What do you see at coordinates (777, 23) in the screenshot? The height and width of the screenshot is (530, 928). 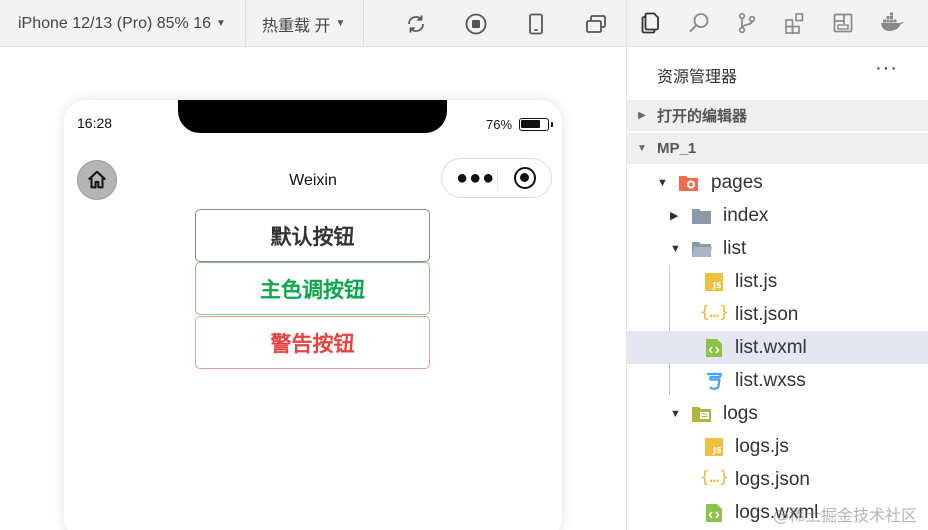 I see `activity-bar` at bounding box center [777, 23].